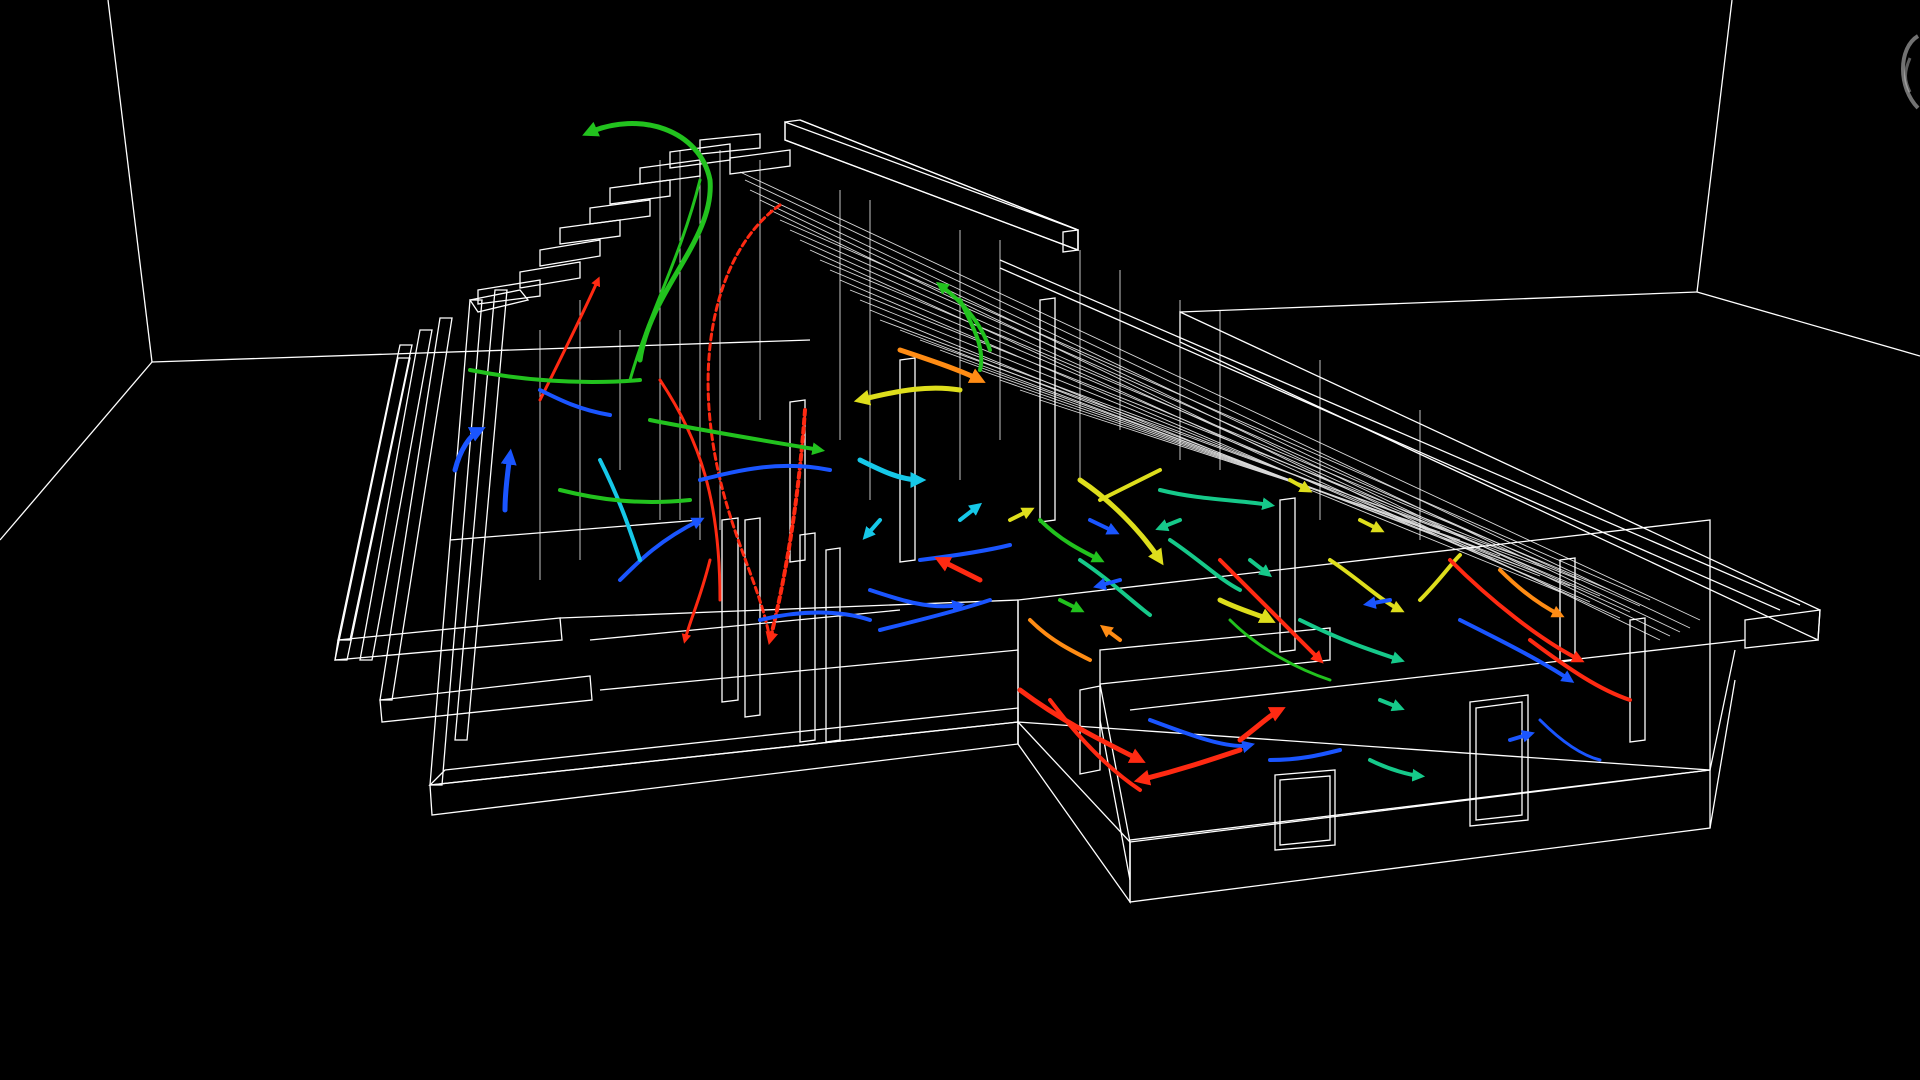 This screenshot has height=1080, width=1920. What do you see at coordinates (1900, 76) in the screenshot?
I see `orbit-navigation-icon` at bounding box center [1900, 76].